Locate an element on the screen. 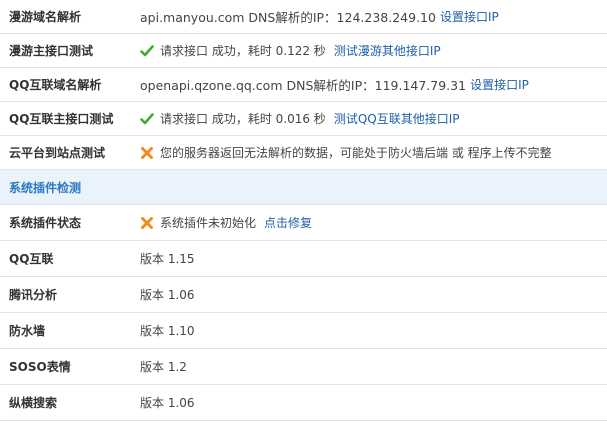 The height and width of the screenshot is (443, 607). row-plugin-status: 系统插件状态 系统插件未初始化 点击修复 is located at coordinates (303, 223).